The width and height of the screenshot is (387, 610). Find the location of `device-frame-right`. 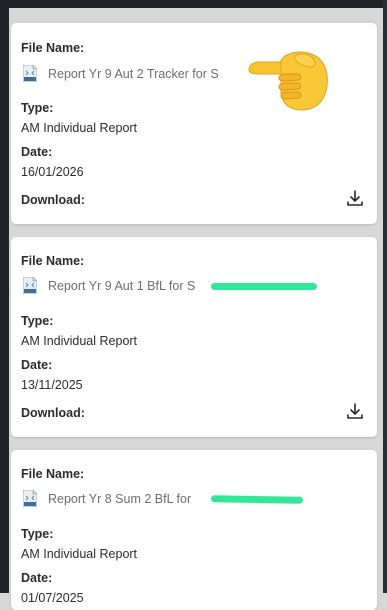

device-frame-right is located at coordinates (385, 296).